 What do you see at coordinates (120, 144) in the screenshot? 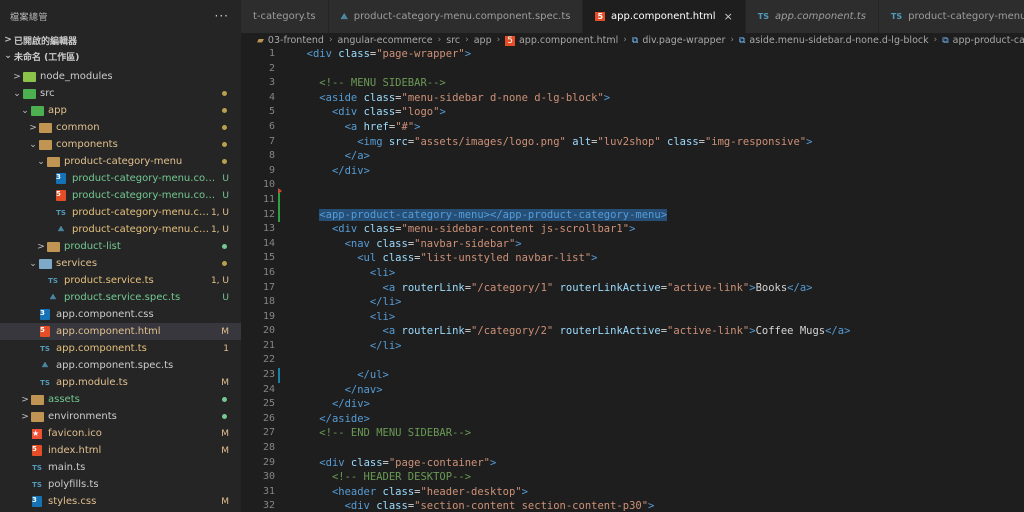
I see `file-tree-item: ⌄ components` at bounding box center [120, 144].